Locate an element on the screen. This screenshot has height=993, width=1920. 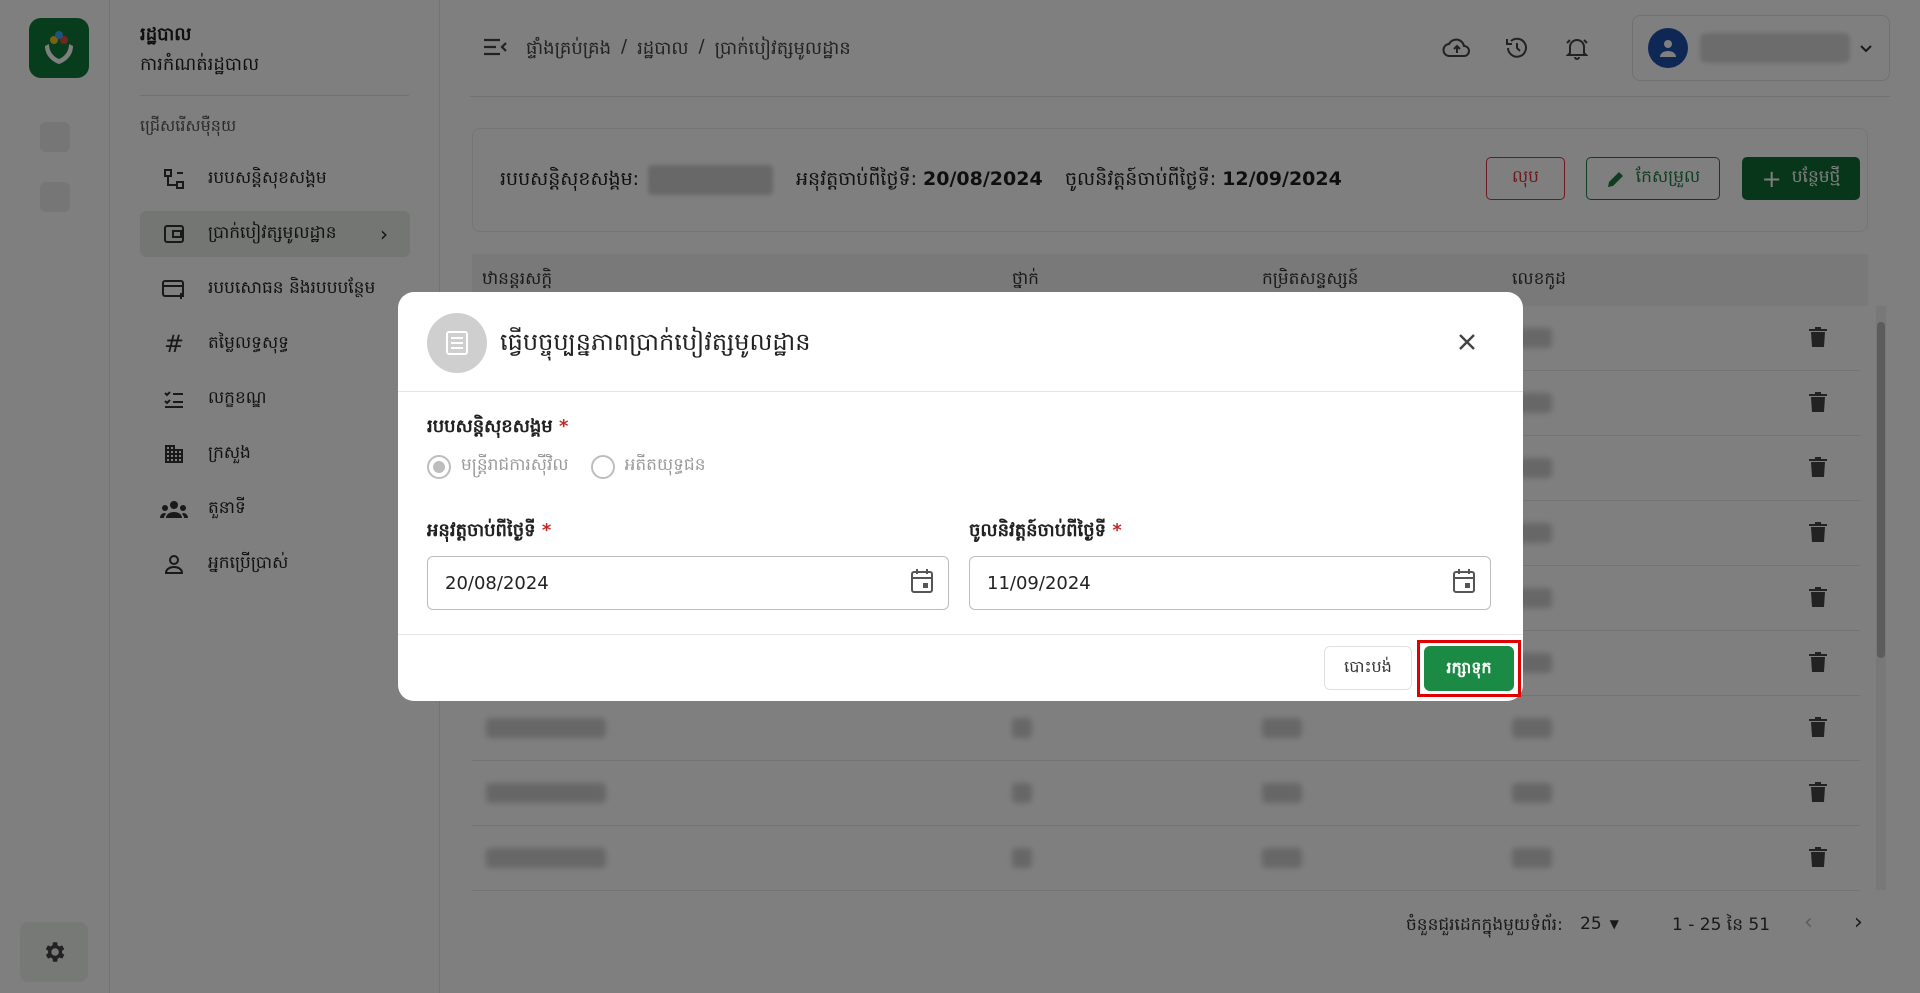
approved-date-label-text: អនុវត្តចាប់ពីថ្ងៃទី is located at coordinates (481, 530).